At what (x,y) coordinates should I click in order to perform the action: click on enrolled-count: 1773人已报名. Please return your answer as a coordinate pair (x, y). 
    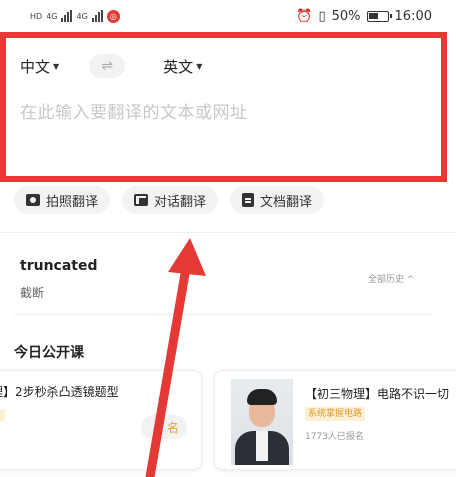
    Looking at the image, I should click on (334, 437).